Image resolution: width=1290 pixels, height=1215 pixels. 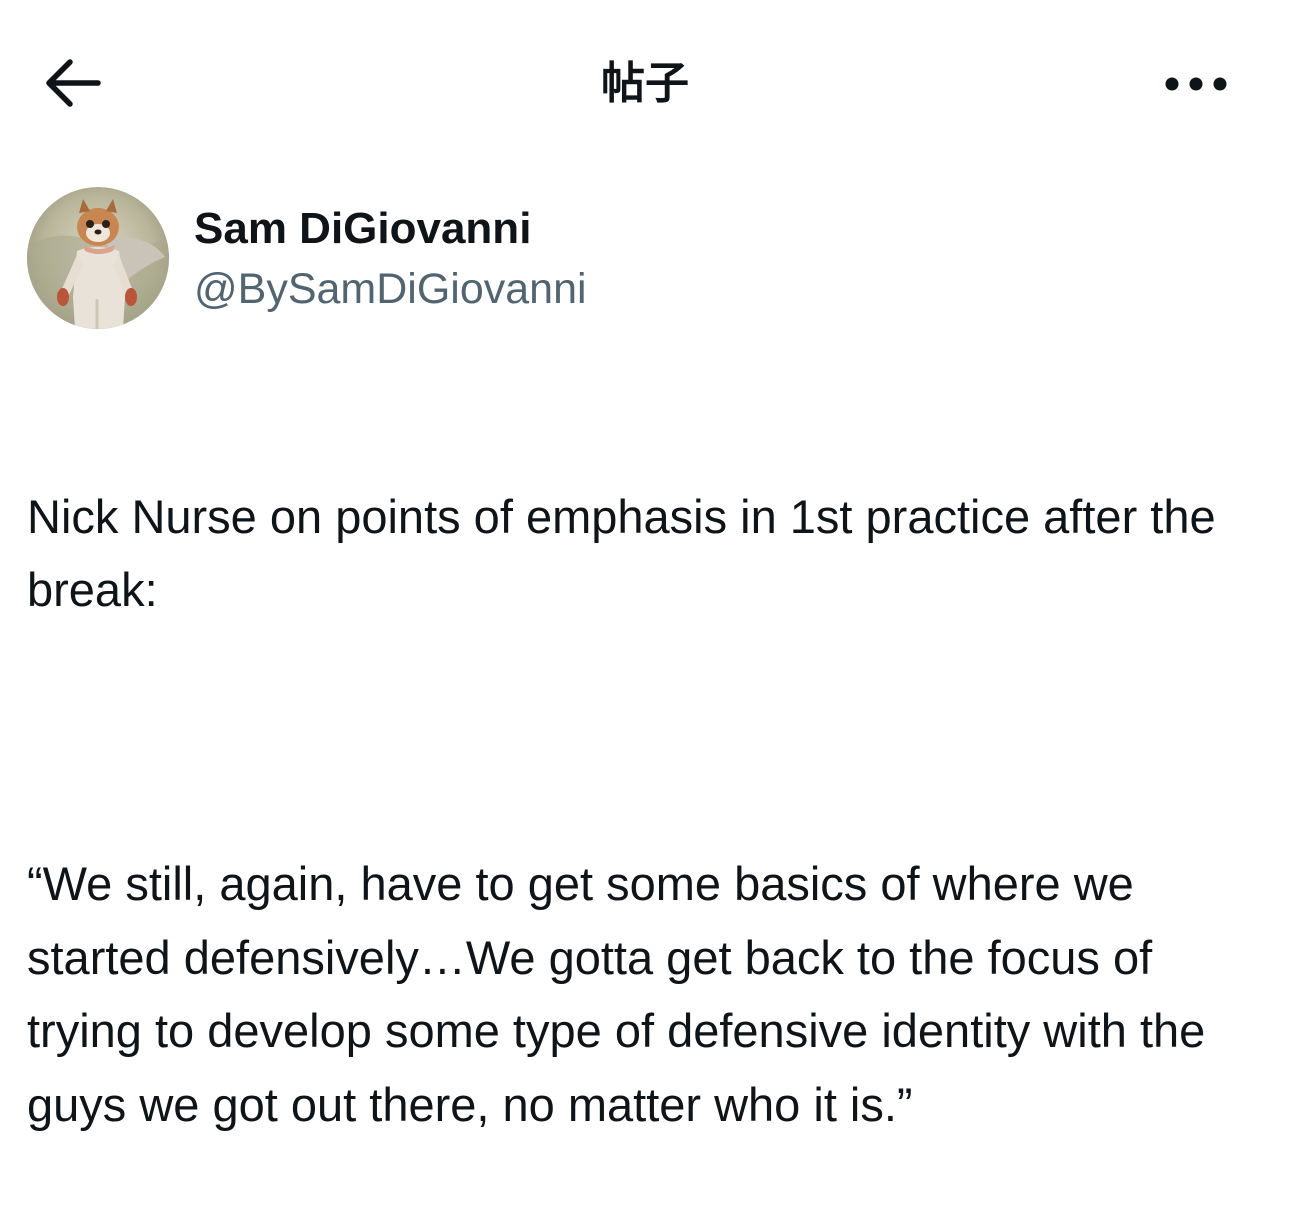 I want to click on page-title: 帖子, so click(x=645, y=83).